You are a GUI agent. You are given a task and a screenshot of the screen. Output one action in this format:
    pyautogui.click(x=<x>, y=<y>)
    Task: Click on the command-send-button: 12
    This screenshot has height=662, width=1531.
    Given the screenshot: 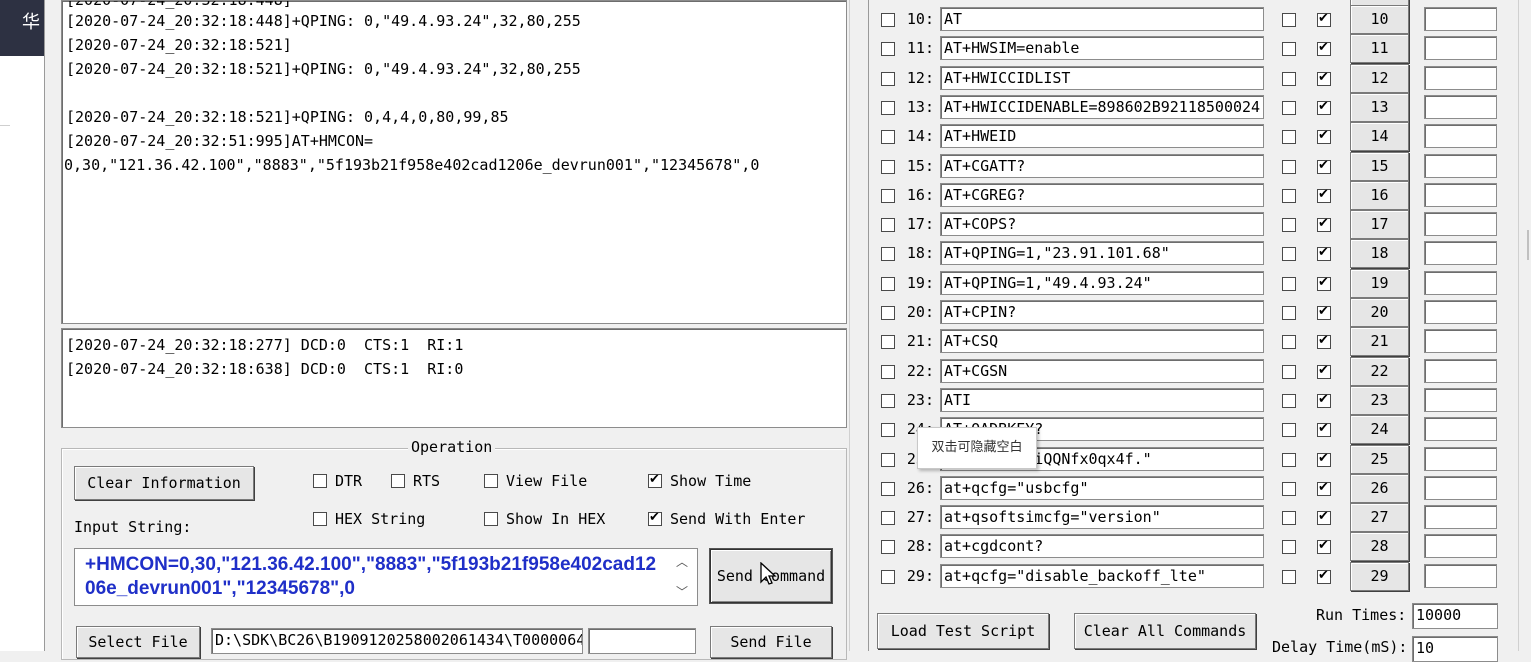 What is the action you would take?
    pyautogui.click(x=1379, y=78)
    